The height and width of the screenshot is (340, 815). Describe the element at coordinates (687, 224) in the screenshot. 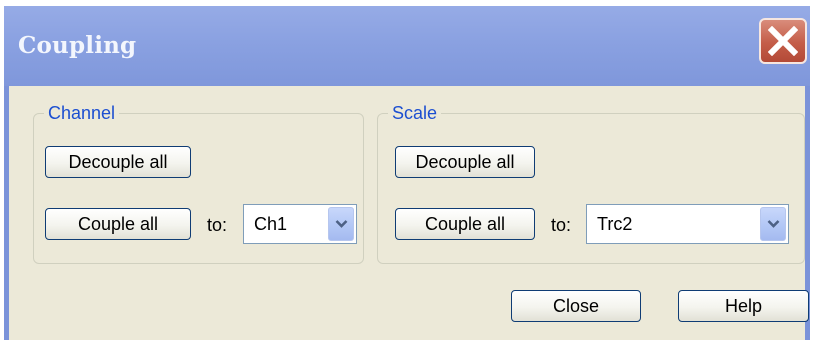

I see `scale-couple-target-select: Trc2` at that location.